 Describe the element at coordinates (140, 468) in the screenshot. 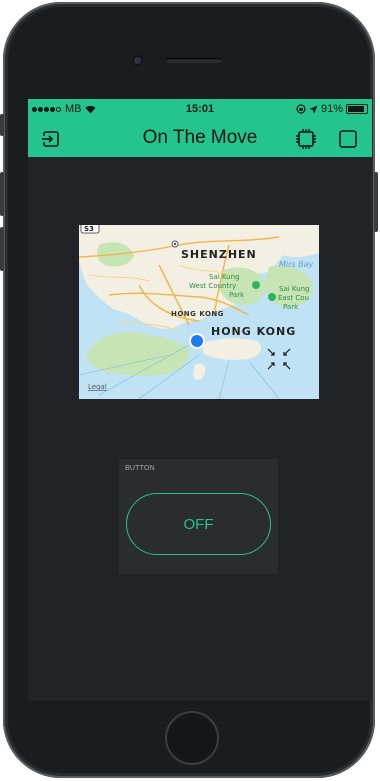

I see `button-widget-caption: BUTTON` at that location.